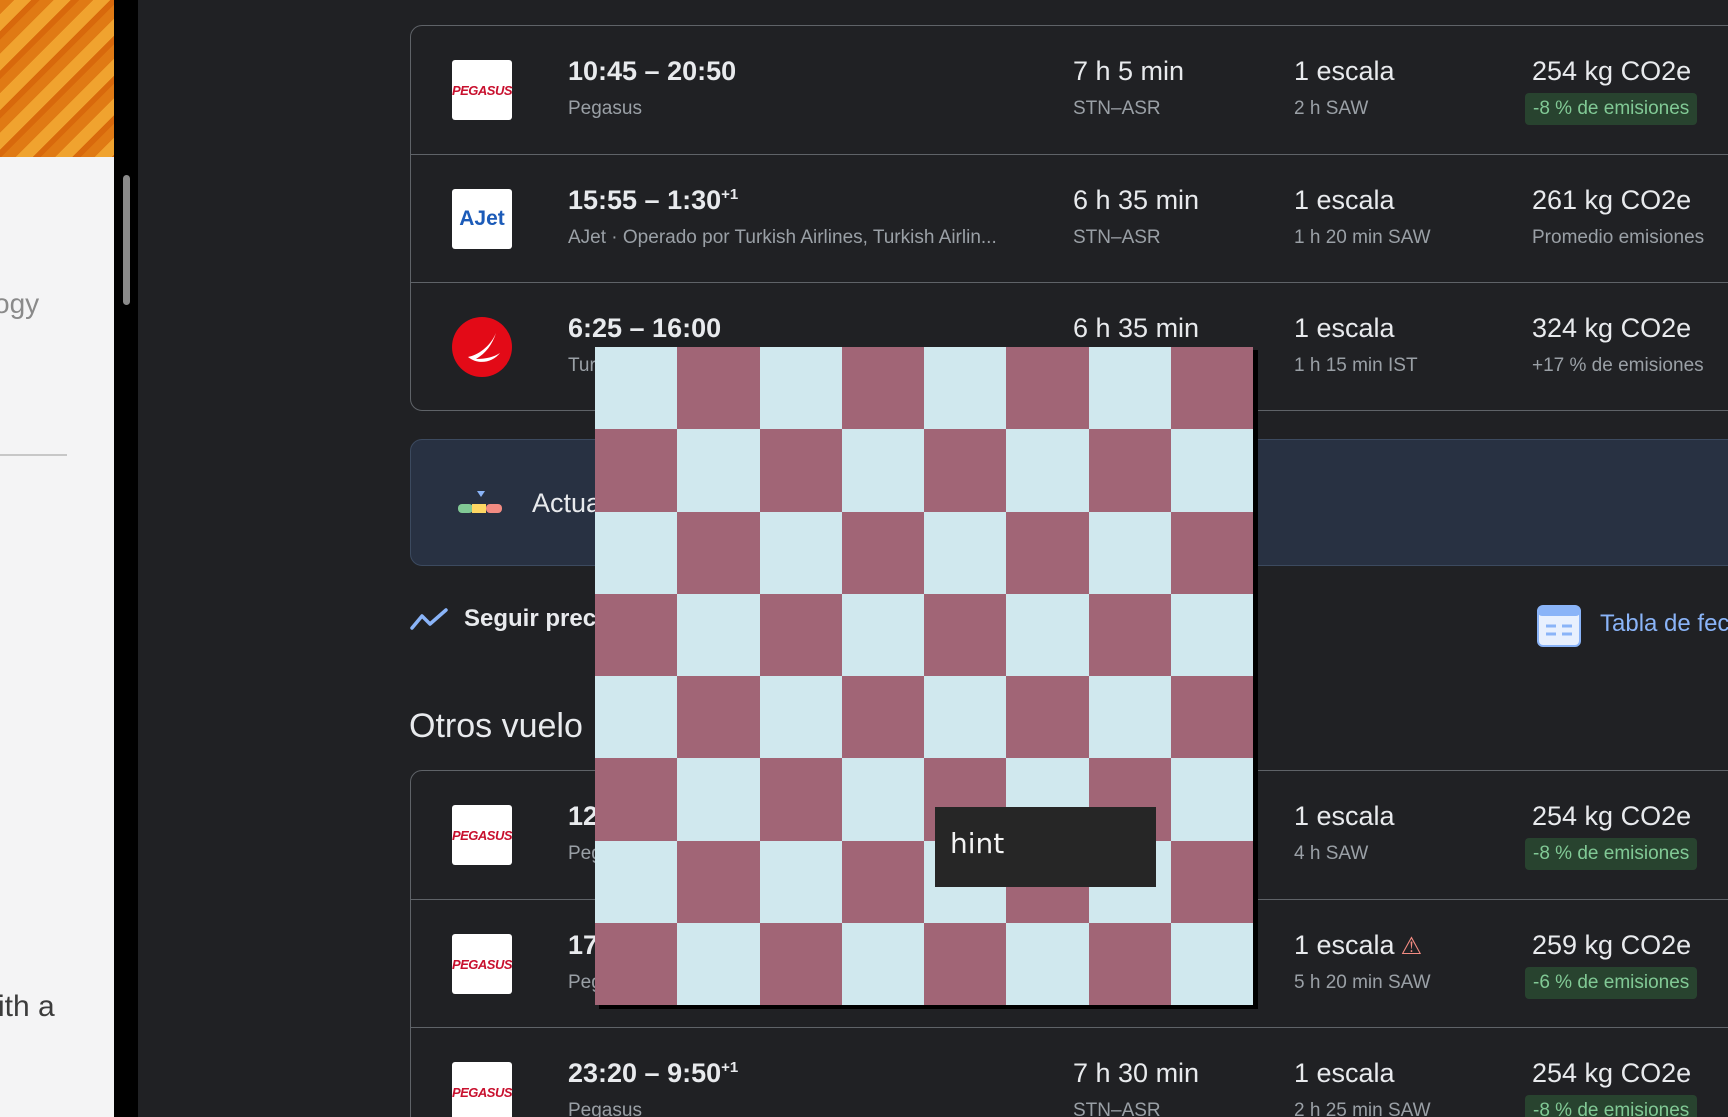 The width and height of the screenshot is (1728, 1117). Describe the element at coordinates (567, 503) in the screenshot. I see `banner-text: Actua` at that location.